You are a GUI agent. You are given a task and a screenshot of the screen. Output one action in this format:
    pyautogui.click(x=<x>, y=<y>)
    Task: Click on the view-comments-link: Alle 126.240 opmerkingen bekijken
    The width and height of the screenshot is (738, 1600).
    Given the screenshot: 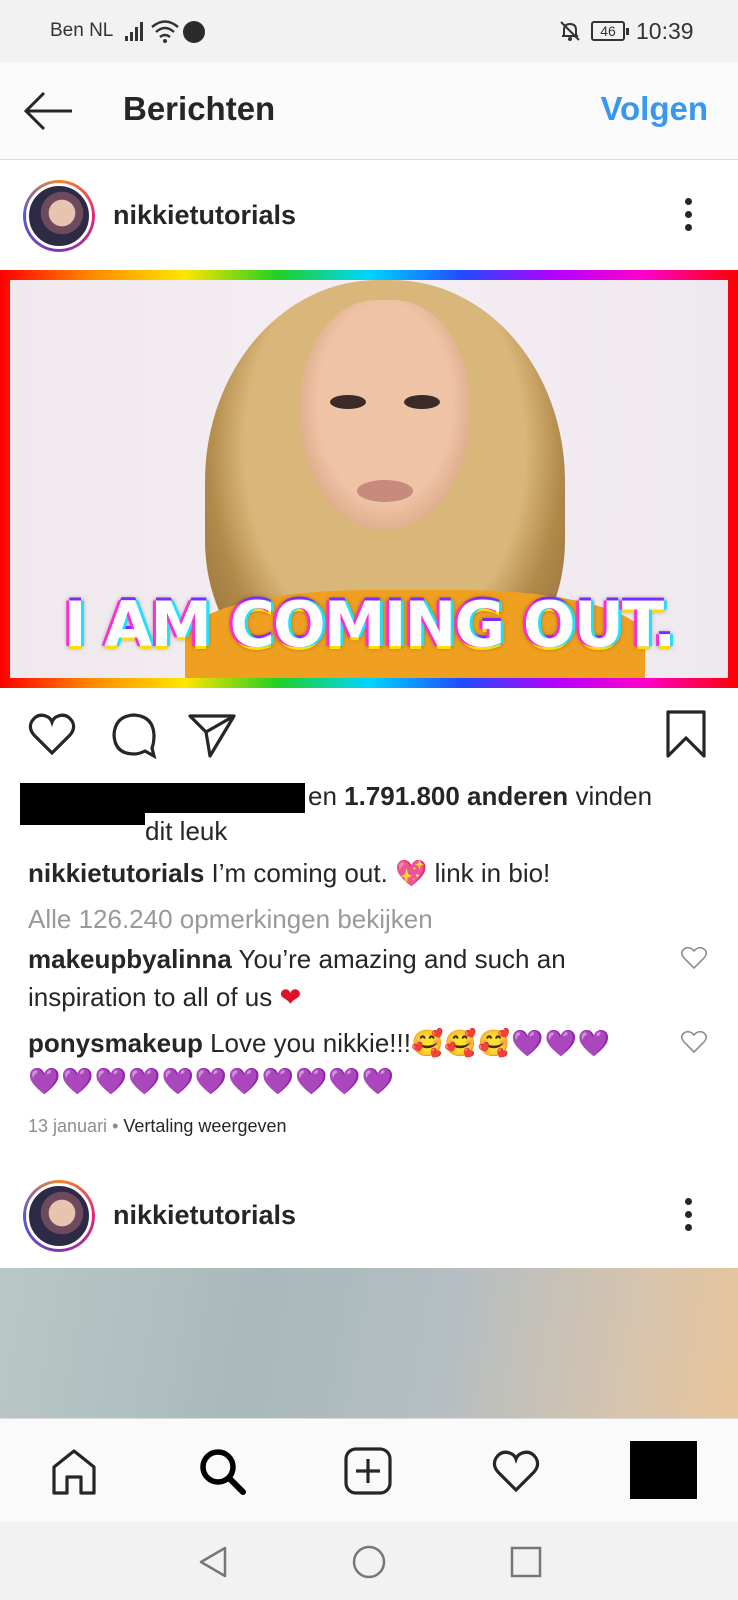 What is the action you would take?
    pyautogui.click(x=230, y=919)
    